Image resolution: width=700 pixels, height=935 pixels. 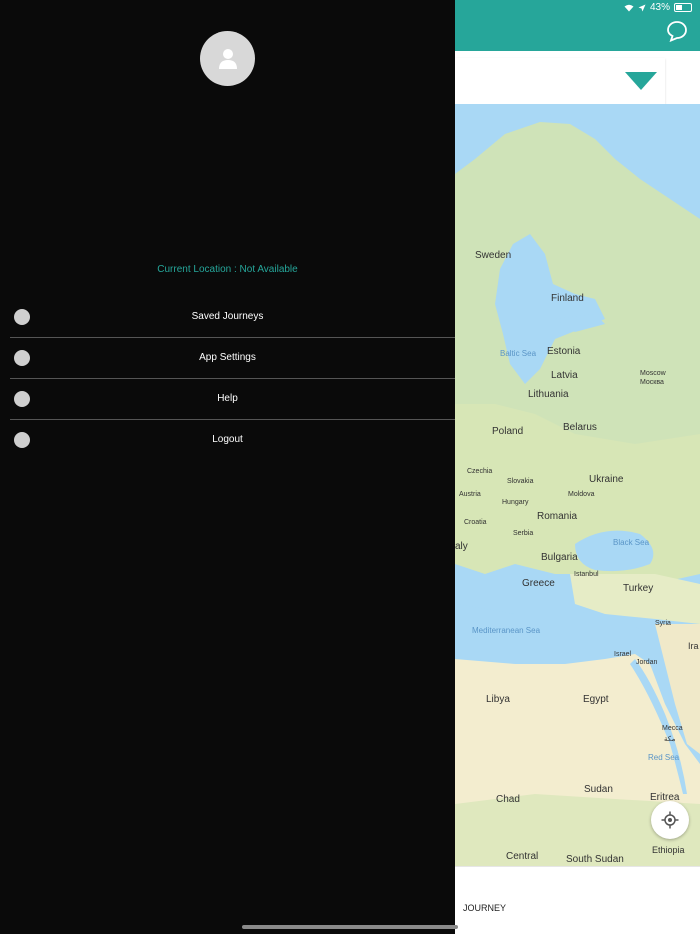 What do you see at coordinates (581, 494) in the screenshot?
I see `map-label-moldova: Moldova` at bounding box center [581, 494].